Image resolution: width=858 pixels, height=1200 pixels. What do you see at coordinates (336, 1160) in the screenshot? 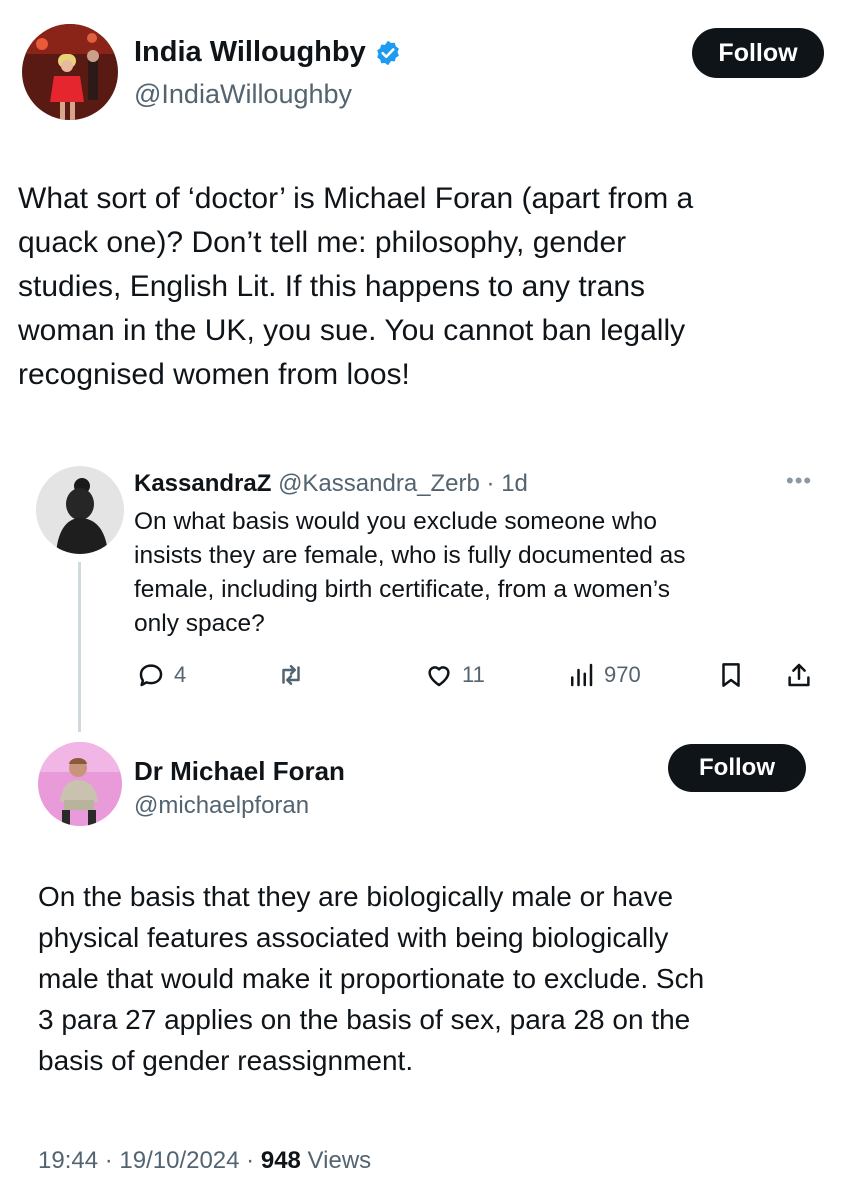
I see `views-label: Views` at bounding box center [336, 1160].